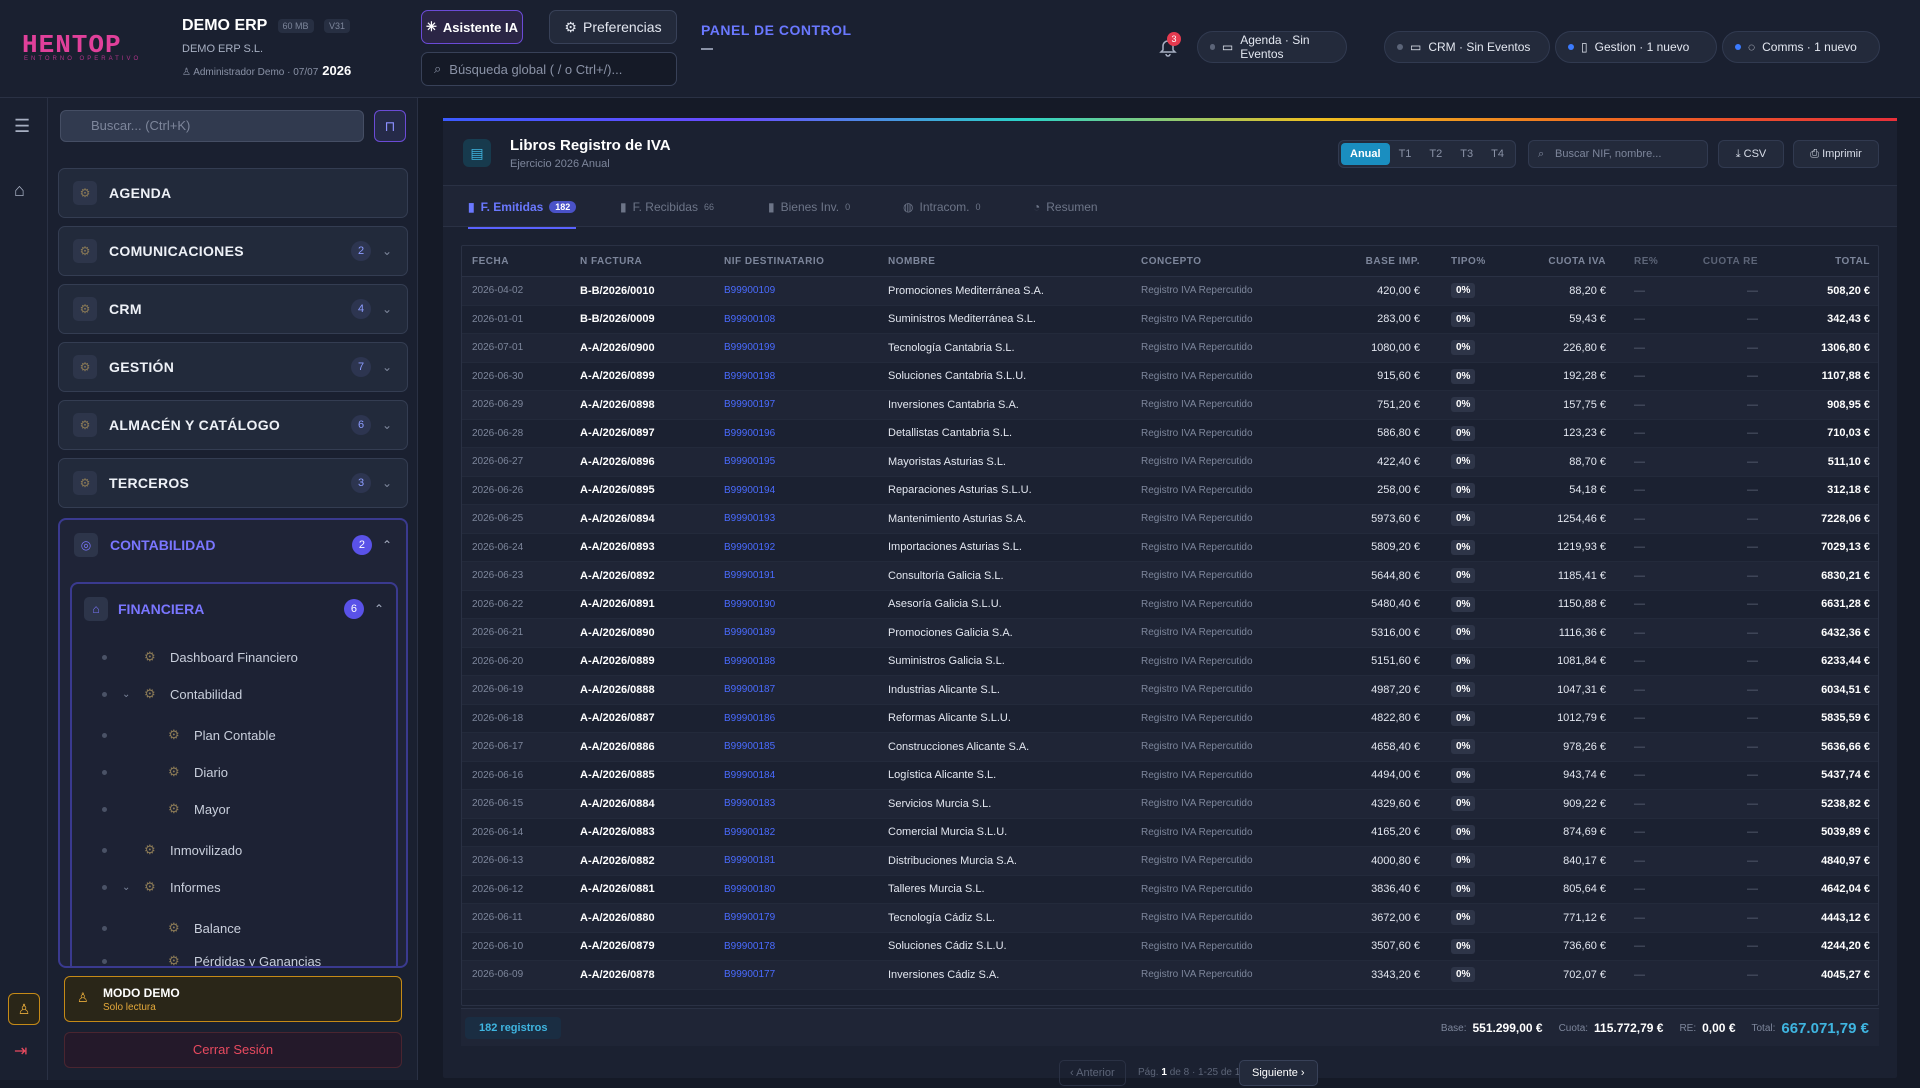 The height and width of the screenshot is (1088, 1920). What do you see at coordinates (234, 609) in the screenshot?
I see `submodule-financiera-header: ⌂ FINANCIERA 6 ⌃` at bounding box center [234, 609].